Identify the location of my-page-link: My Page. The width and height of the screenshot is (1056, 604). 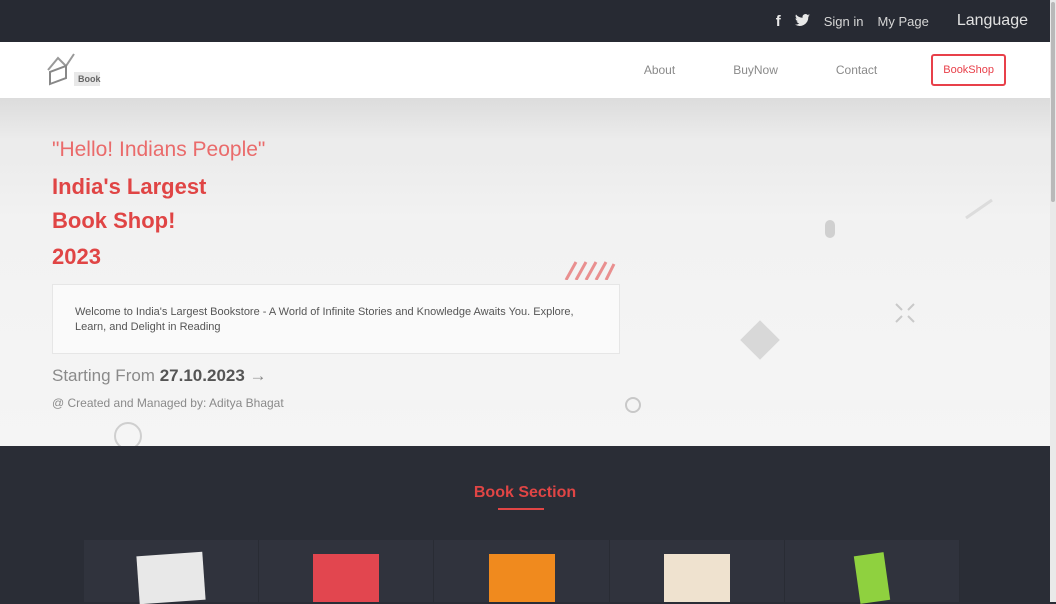
(903, 21).